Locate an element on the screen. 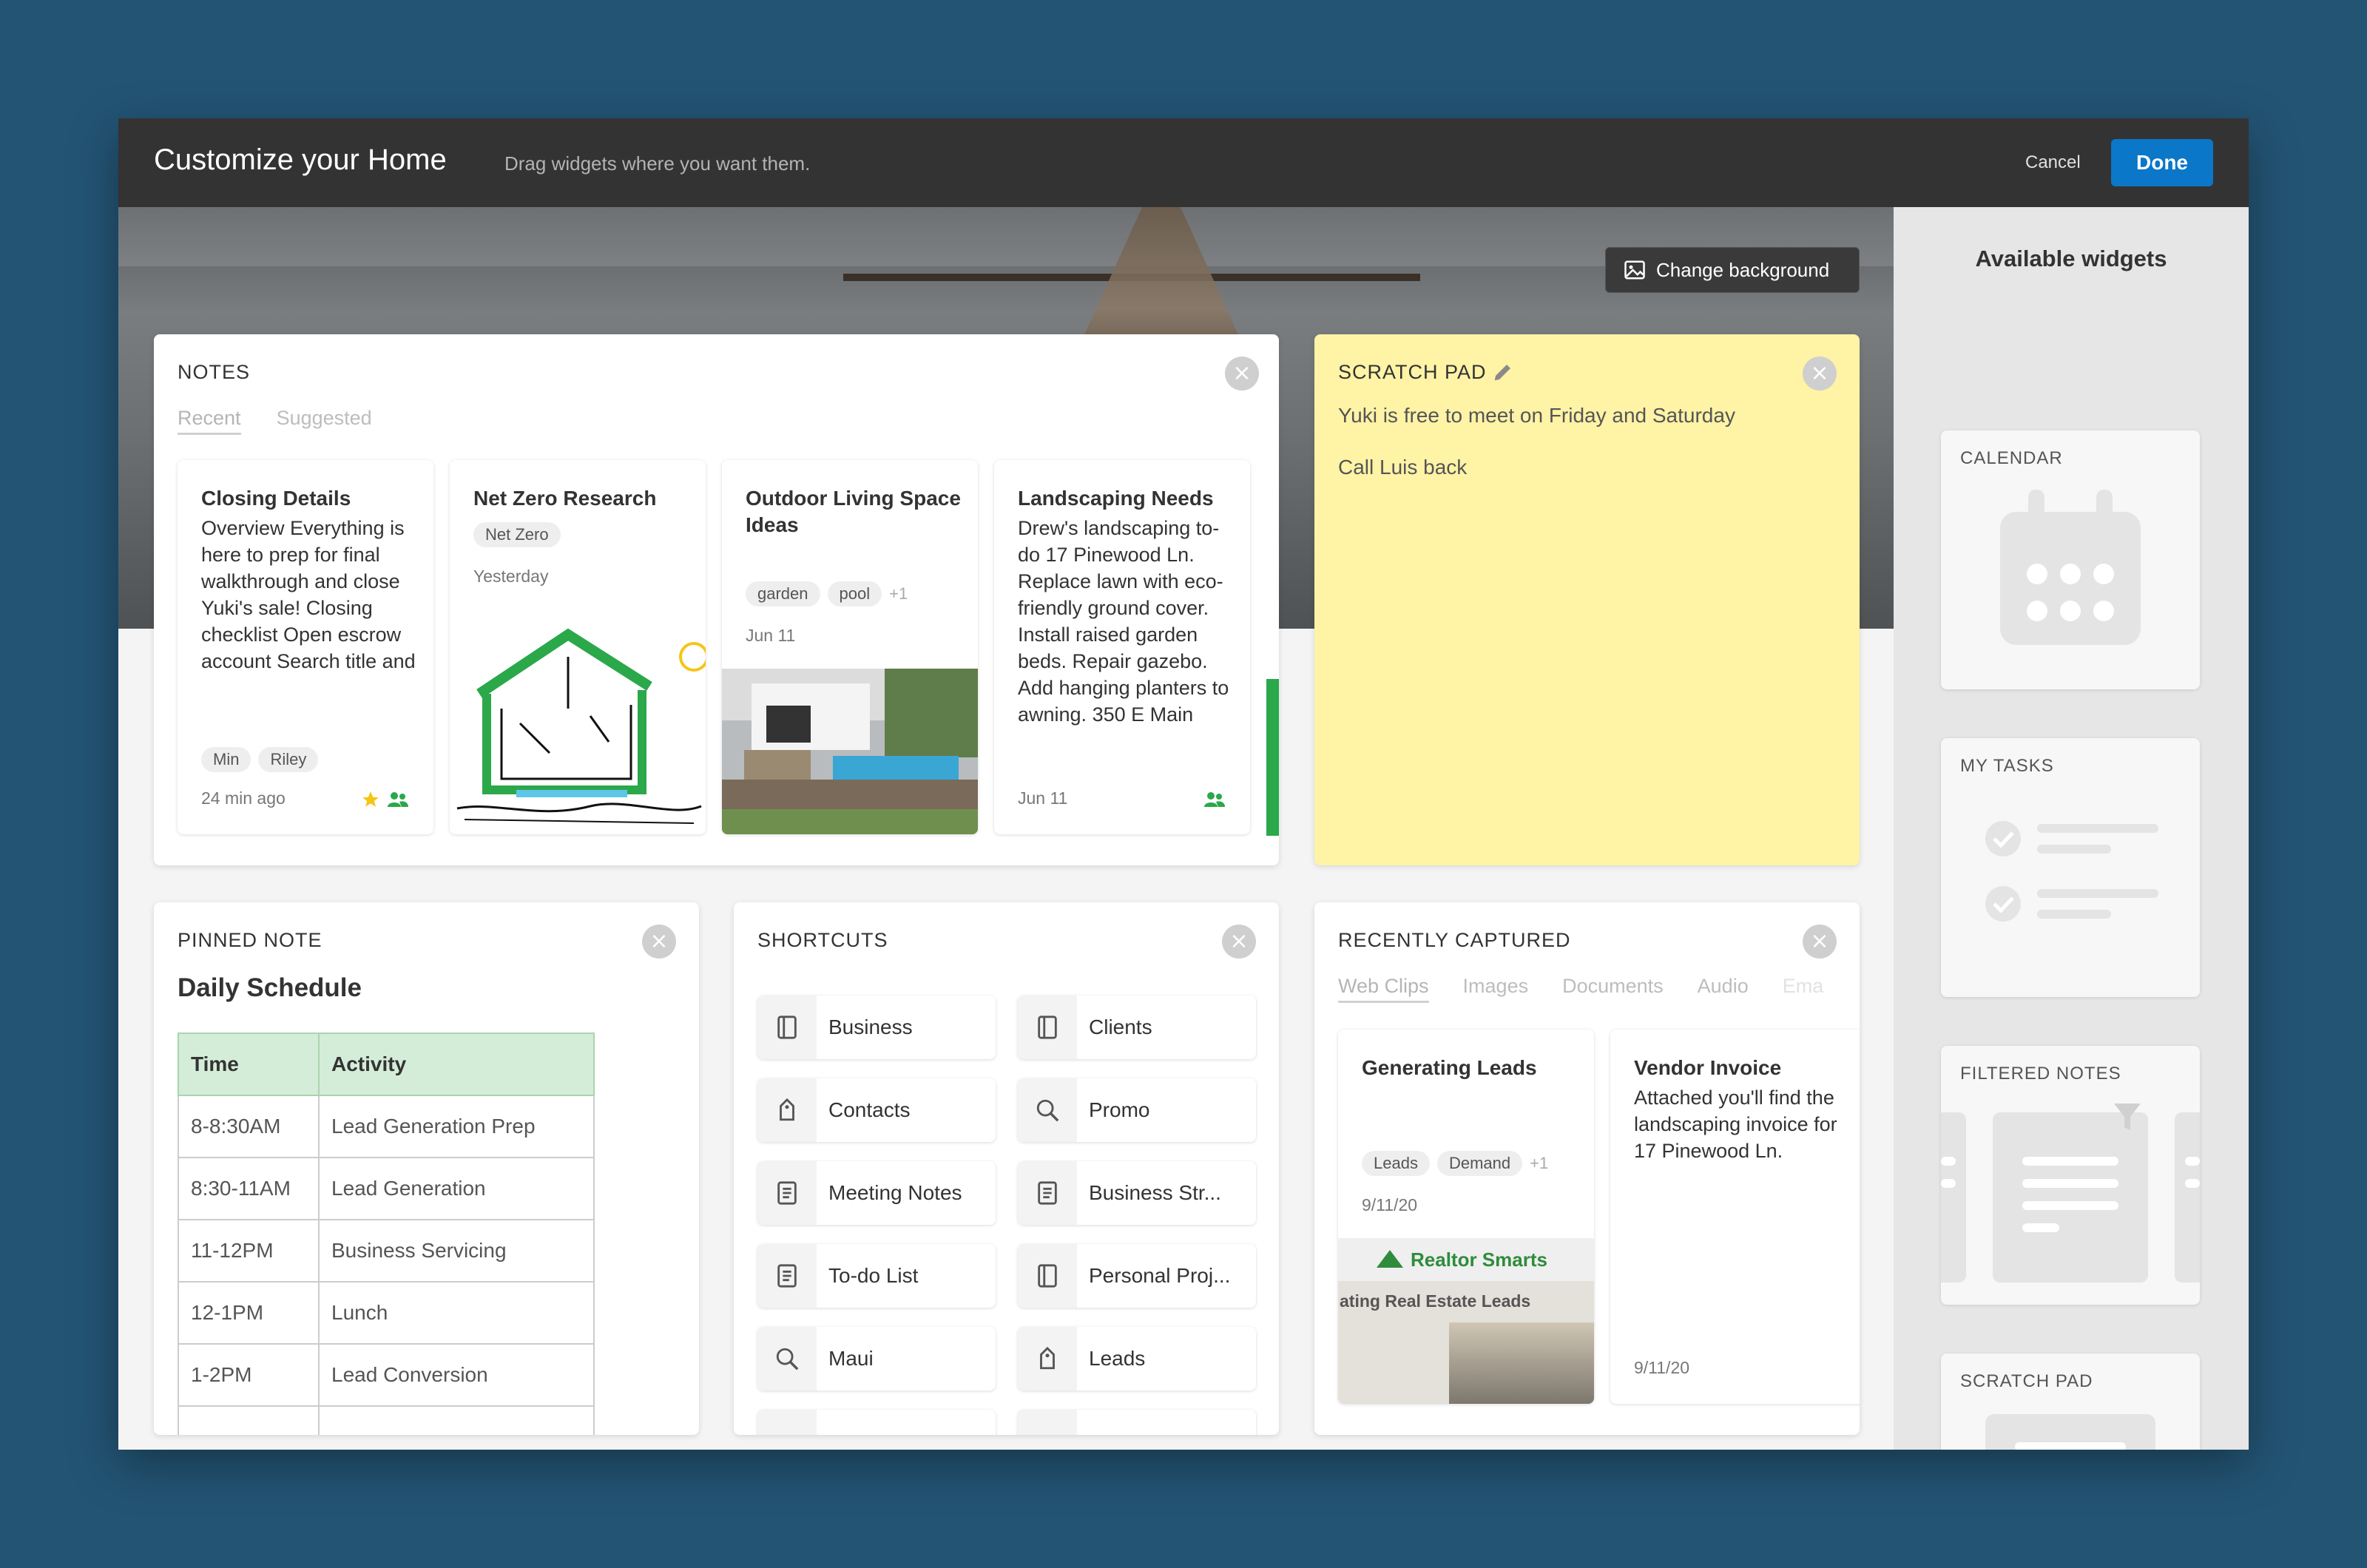 The width and height of the screenshot is (2367, 1568). scratch-pad-close-button: × is located at coordinates (1820, 373).